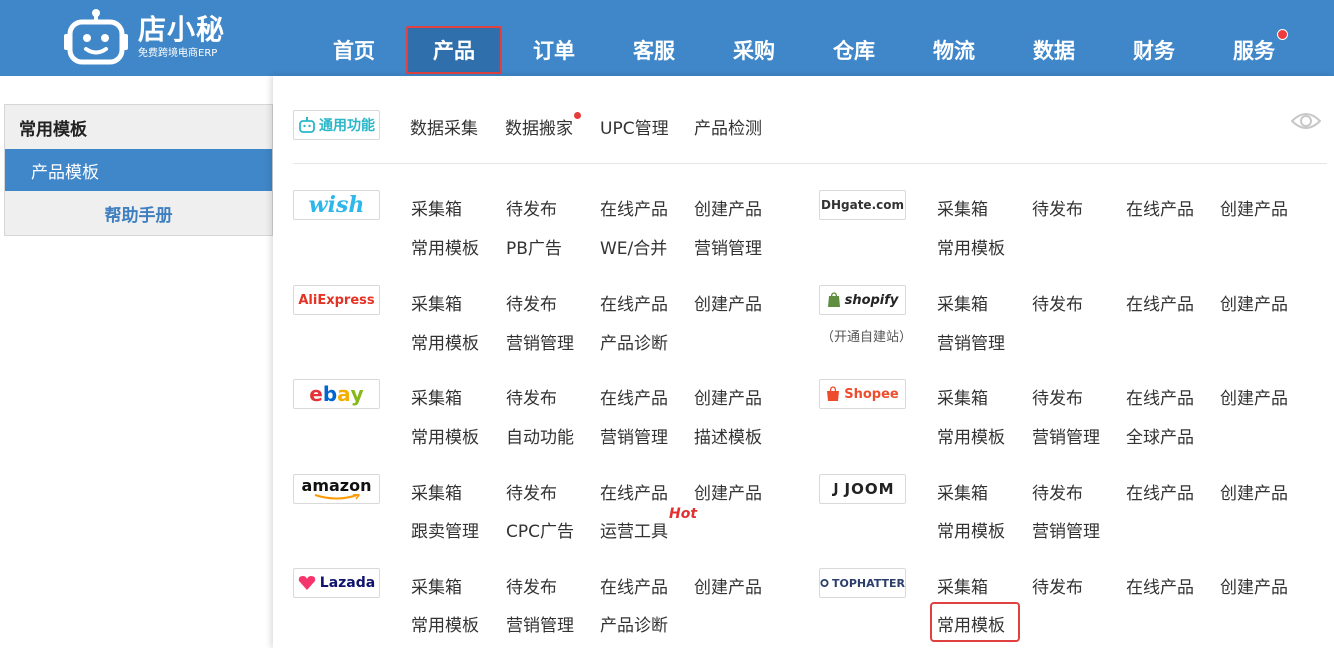 The height and width of the screenshot is (648, 1334). What do you see at coordinates (862, 300) in the screenshot?
I see `shopify-logo: shopify` at bounding box center [862, 300].